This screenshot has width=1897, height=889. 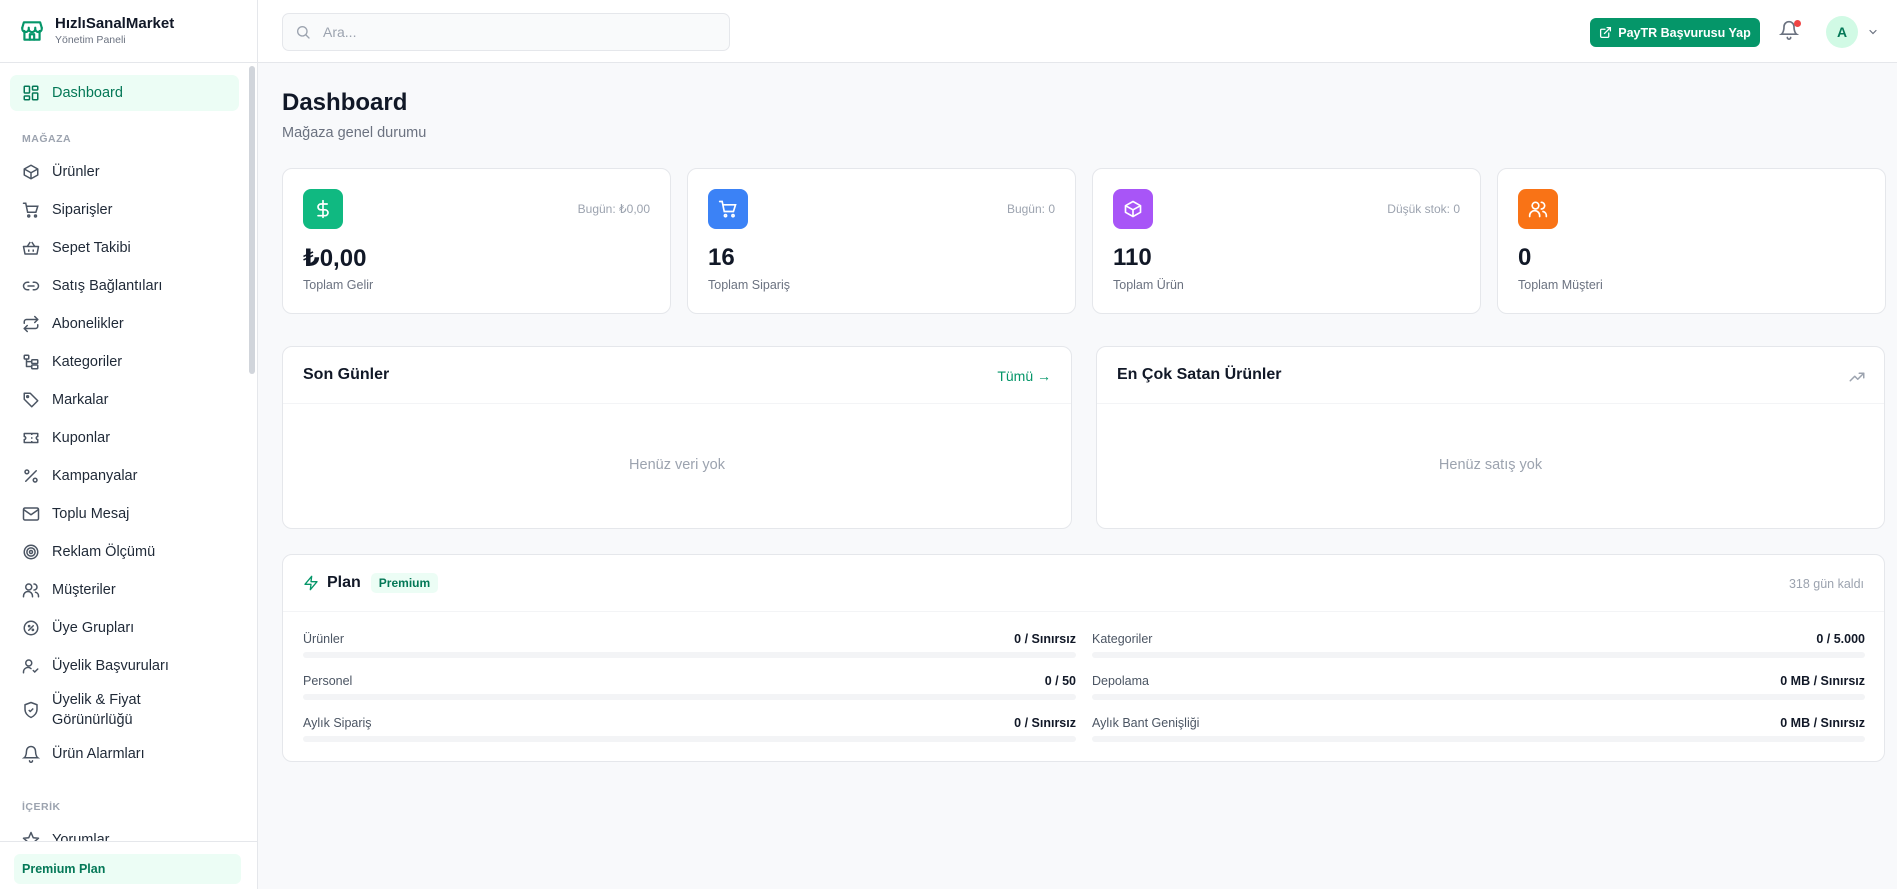 What do you see at coordinates (1490, 375) in the screenshot?
I see `panel-header: En Çok Satan Ürünler` at bounding box center [1490, 375].